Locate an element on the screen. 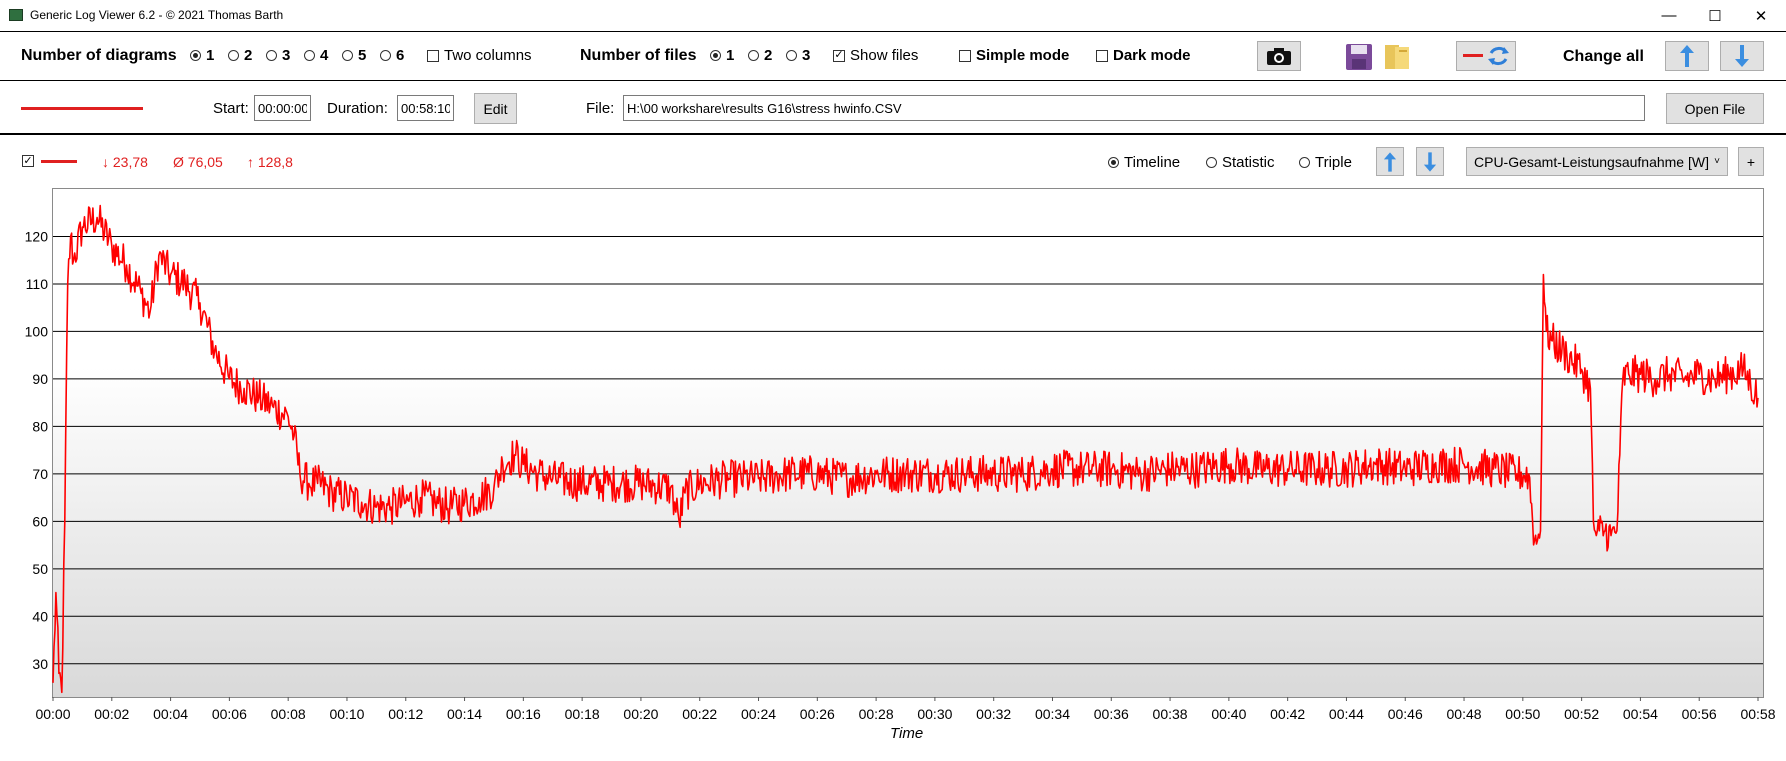 The width and height of the screenshot is (1786, 761). x-tick-label: 00:52 is located at coordinates (1581, 714).